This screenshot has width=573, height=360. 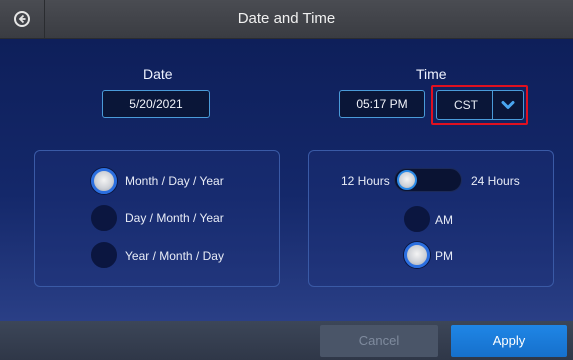 I want to click on title-bar: Date and Time, so click(x=286, y=19).